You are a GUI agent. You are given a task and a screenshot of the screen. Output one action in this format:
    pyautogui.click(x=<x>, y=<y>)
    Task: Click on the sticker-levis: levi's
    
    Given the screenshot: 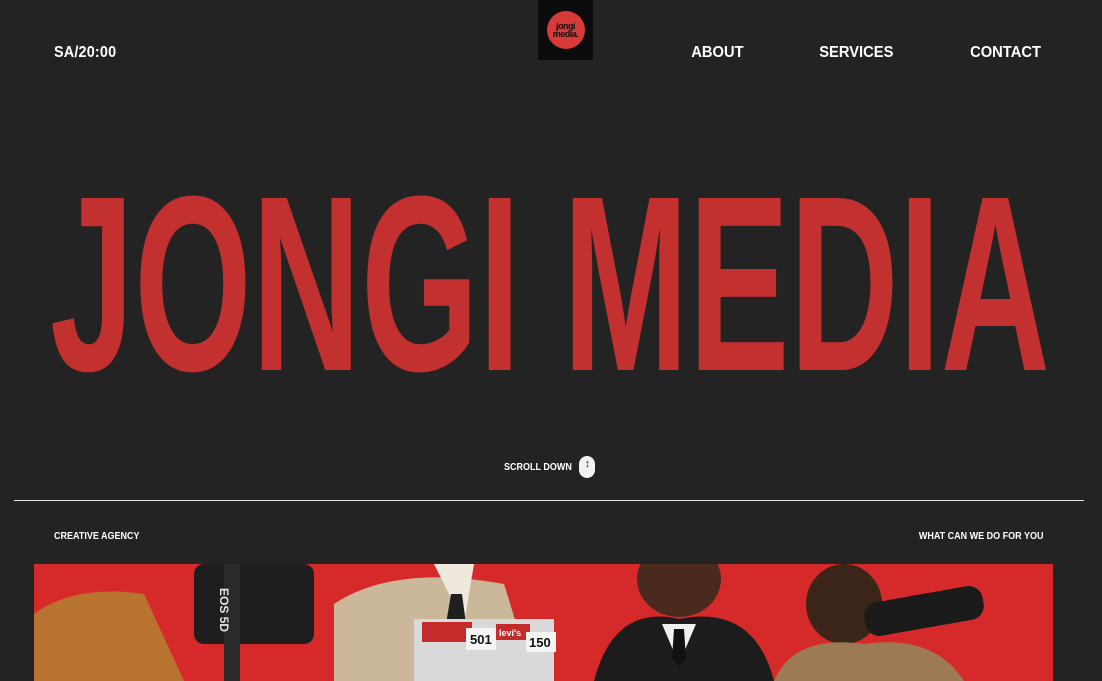 What is the action you would take?
    pyautogui.click(x=510, y=633)
    